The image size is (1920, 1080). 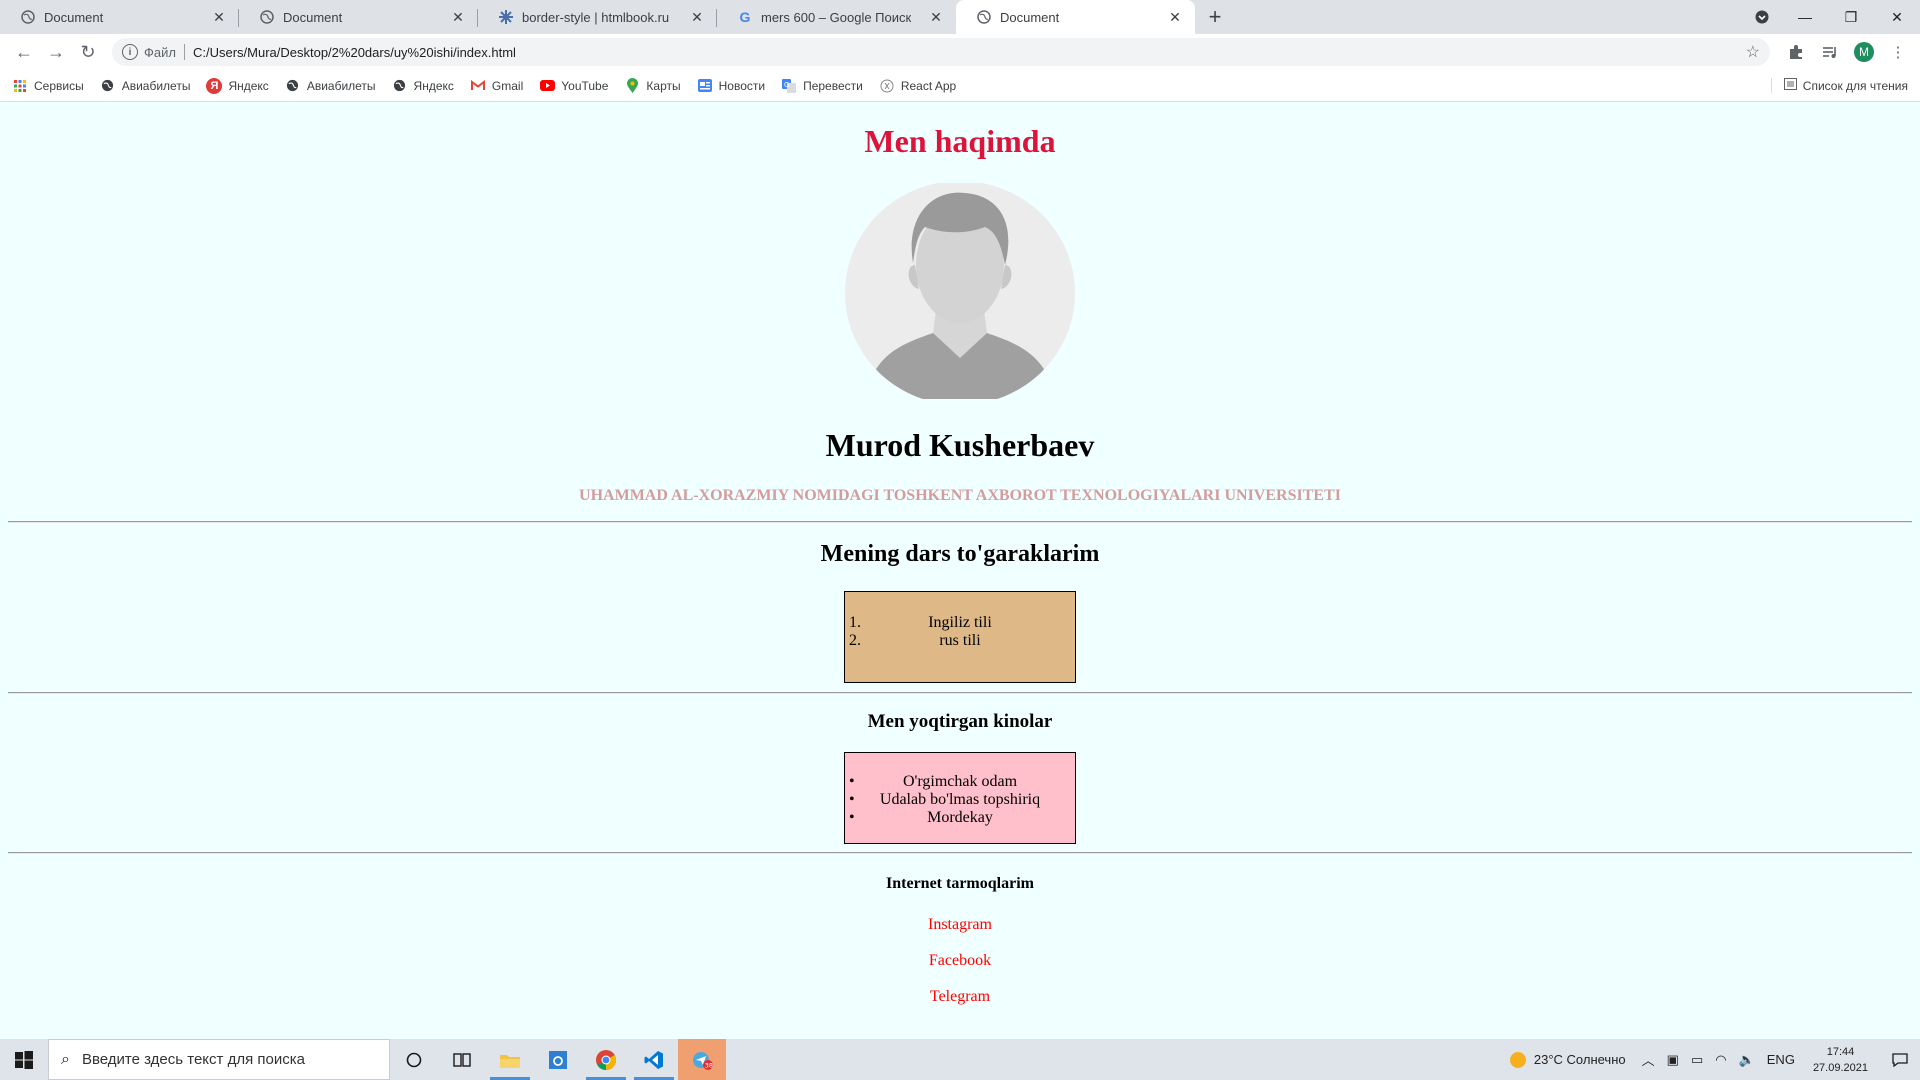 I want to click on clock-time: 17:44, so click(x=1840, y=1051).